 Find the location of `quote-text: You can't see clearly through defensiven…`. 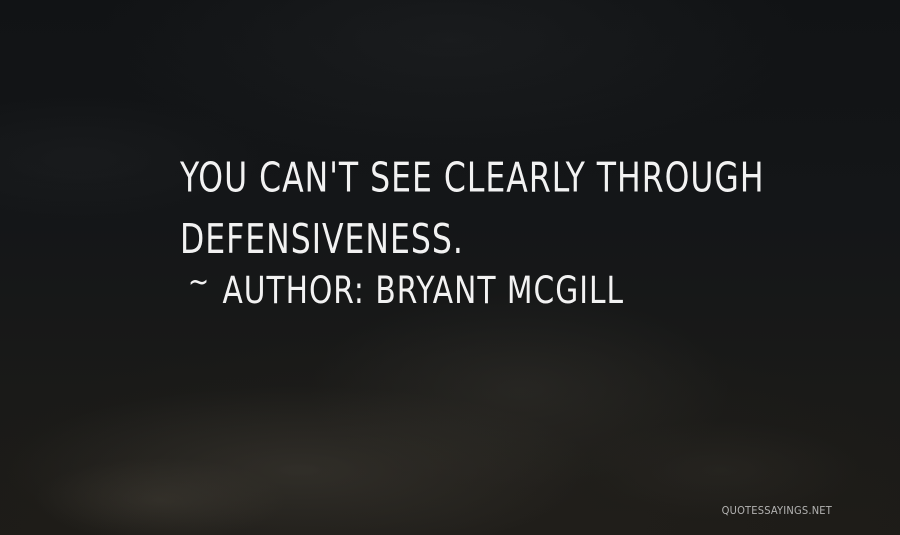

quote-text: You can't see clearly through defensiven… is located at coordinates (472, 209).